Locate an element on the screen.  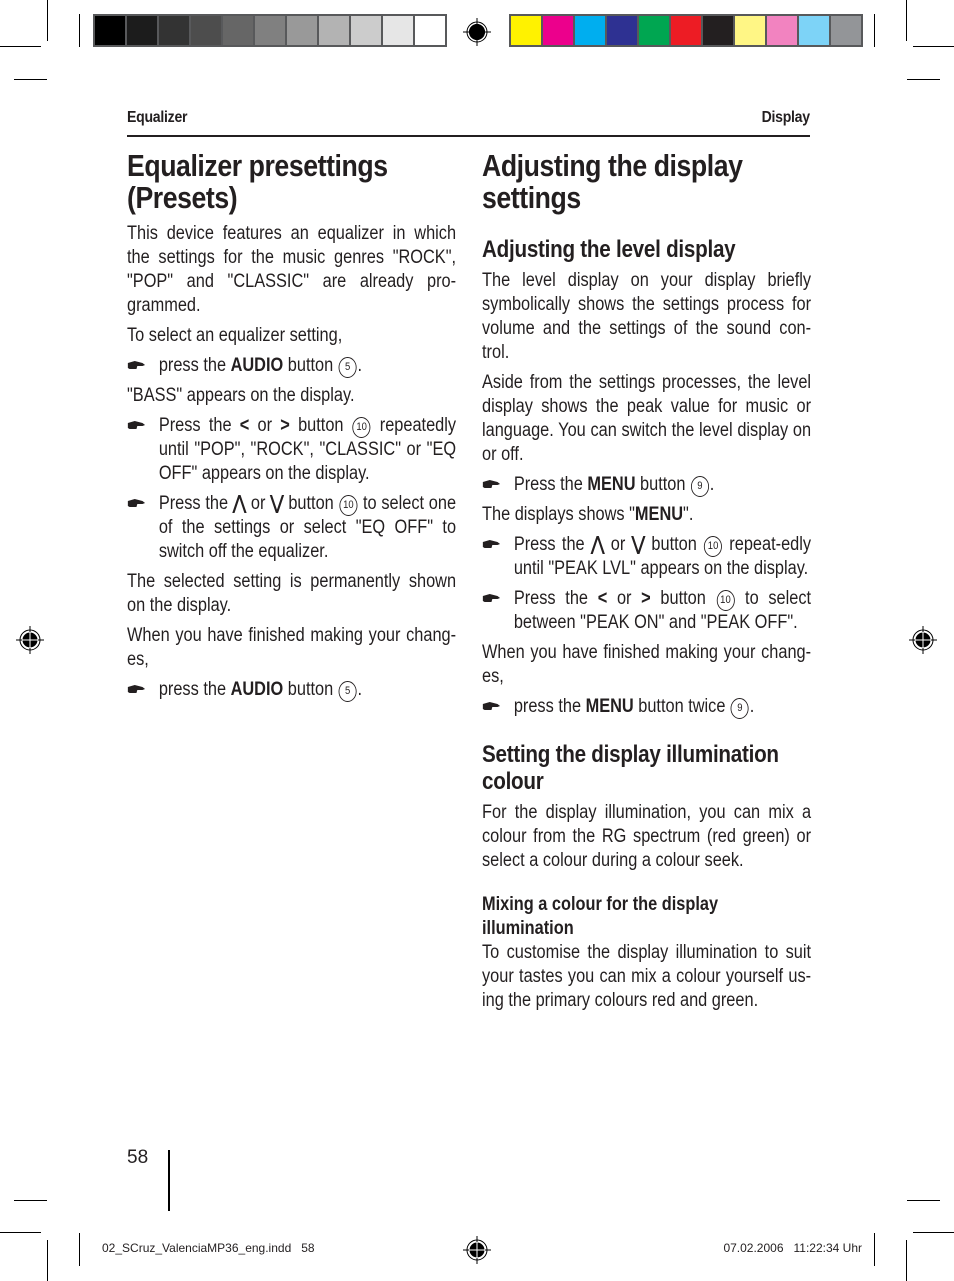
subsection-heading: Setting the display illumination colour is located at coordinates (630, 768).